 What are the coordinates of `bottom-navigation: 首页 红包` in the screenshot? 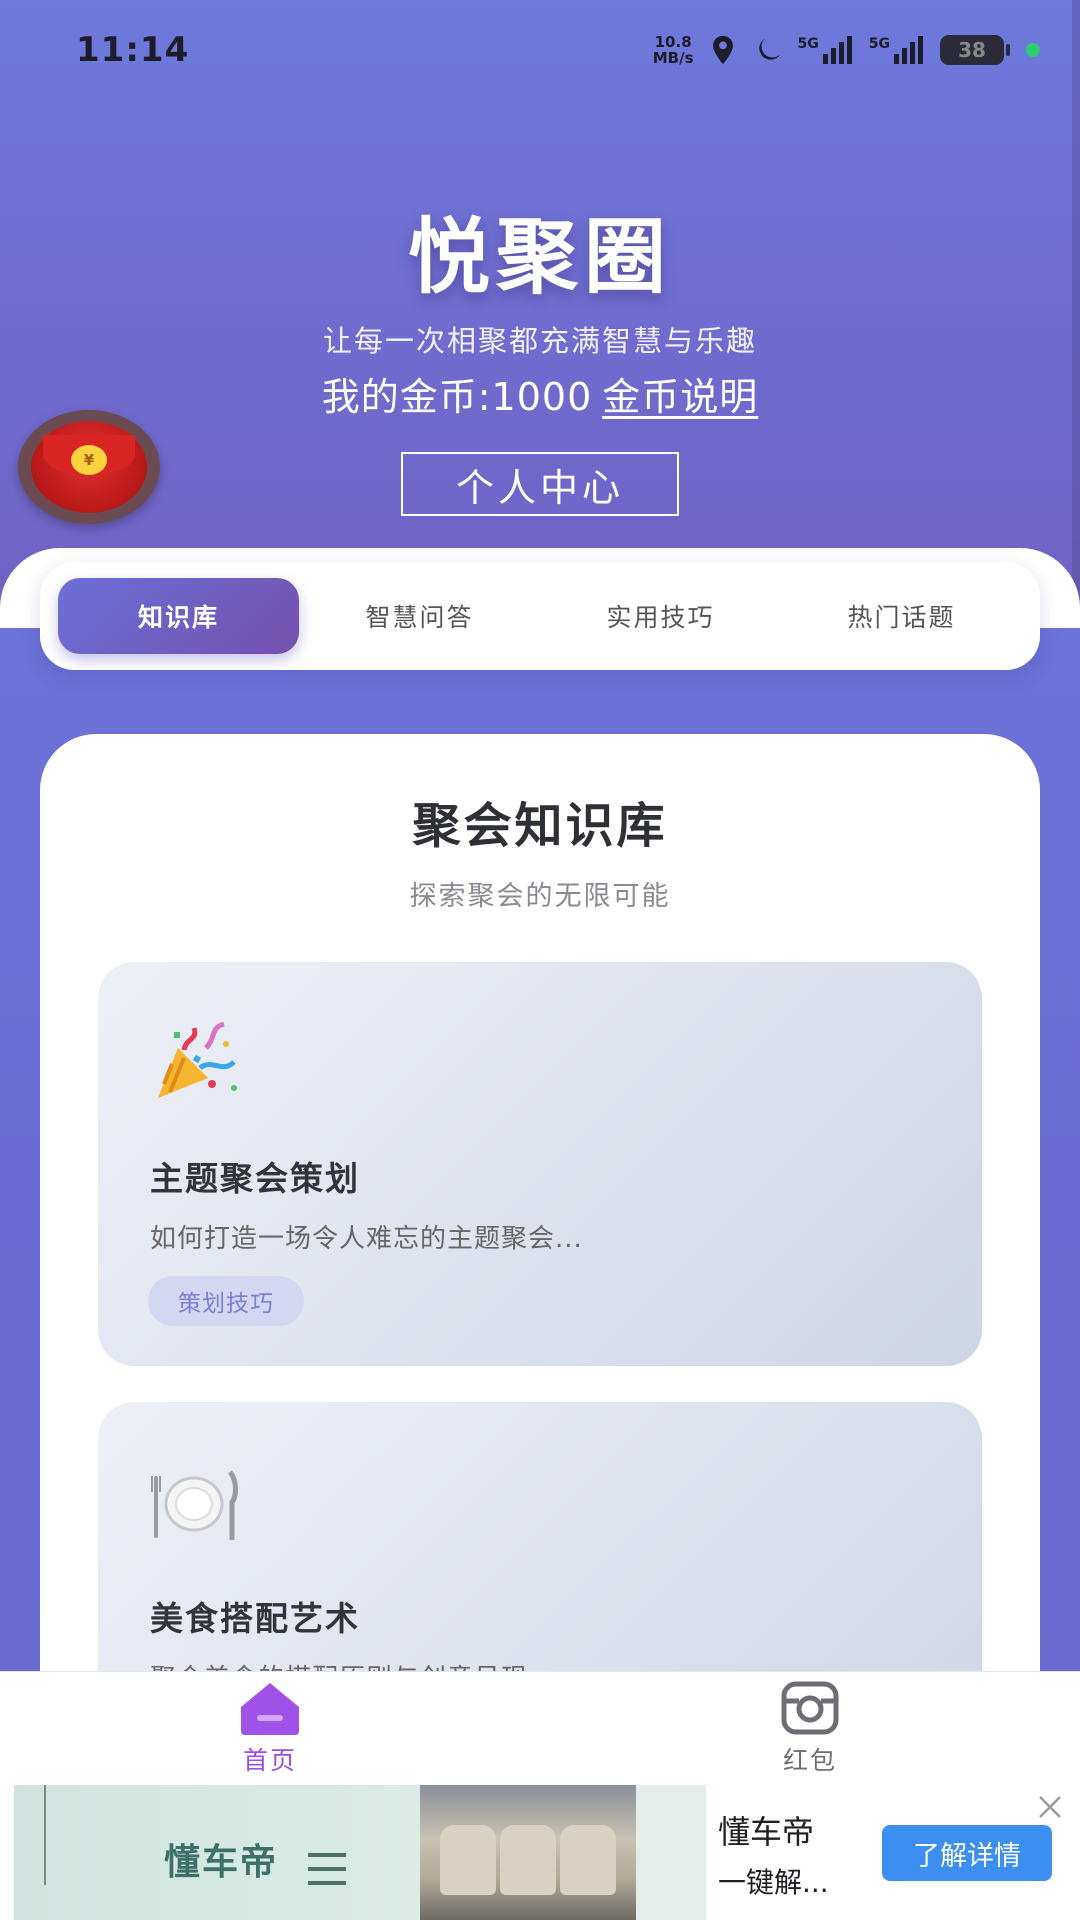 It's located at (540, 1728).